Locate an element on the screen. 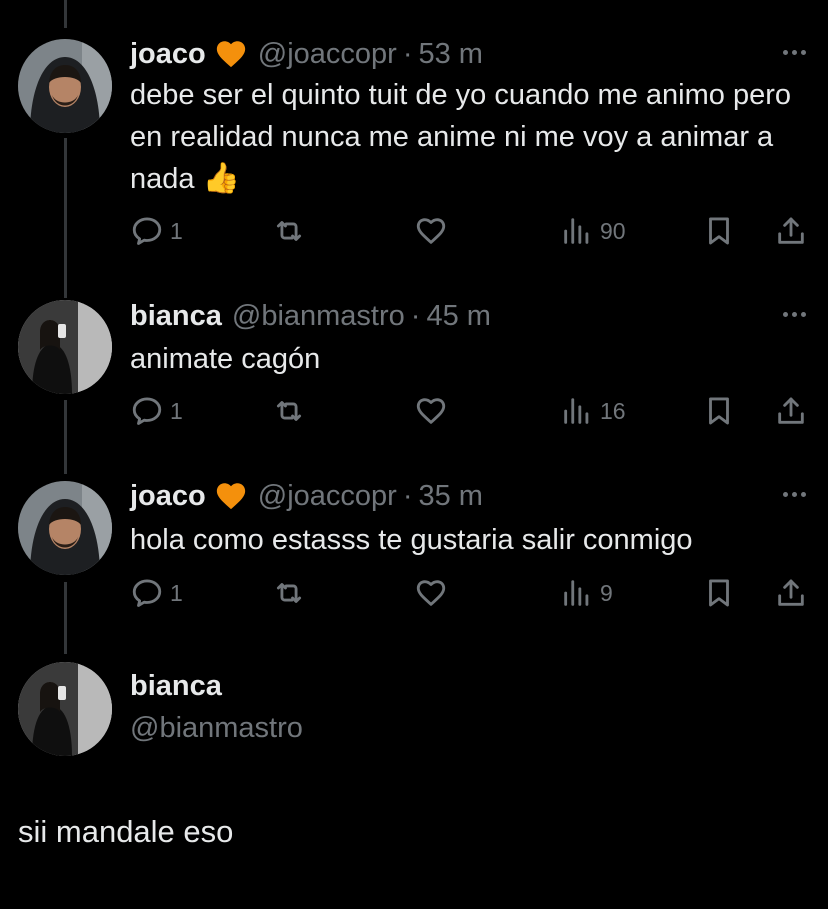 This screenshot has width=828, height=909. views-button: 9 is located at coordinates (586, 593).